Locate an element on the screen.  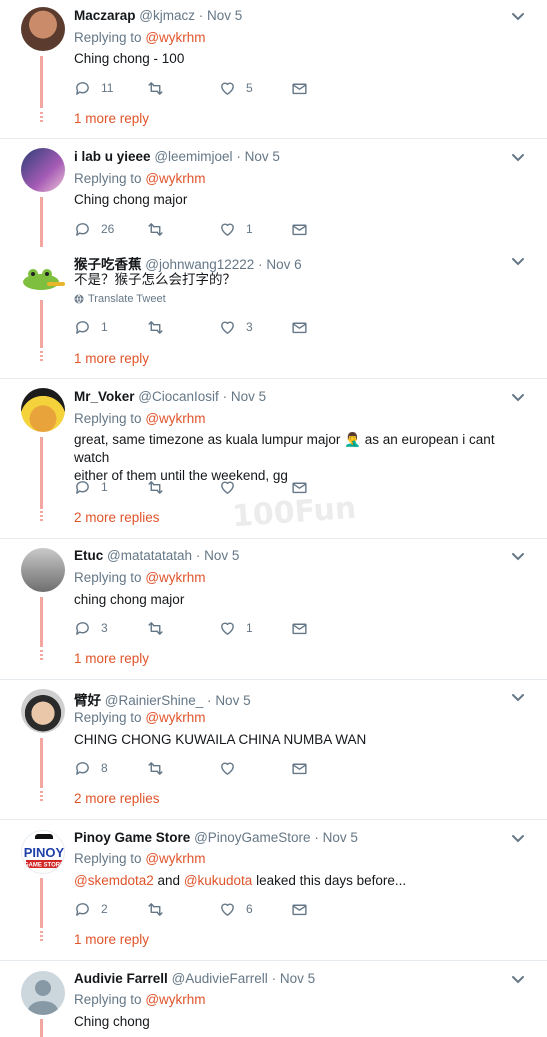
like-count: 1 is located at coordinates (249, 229).